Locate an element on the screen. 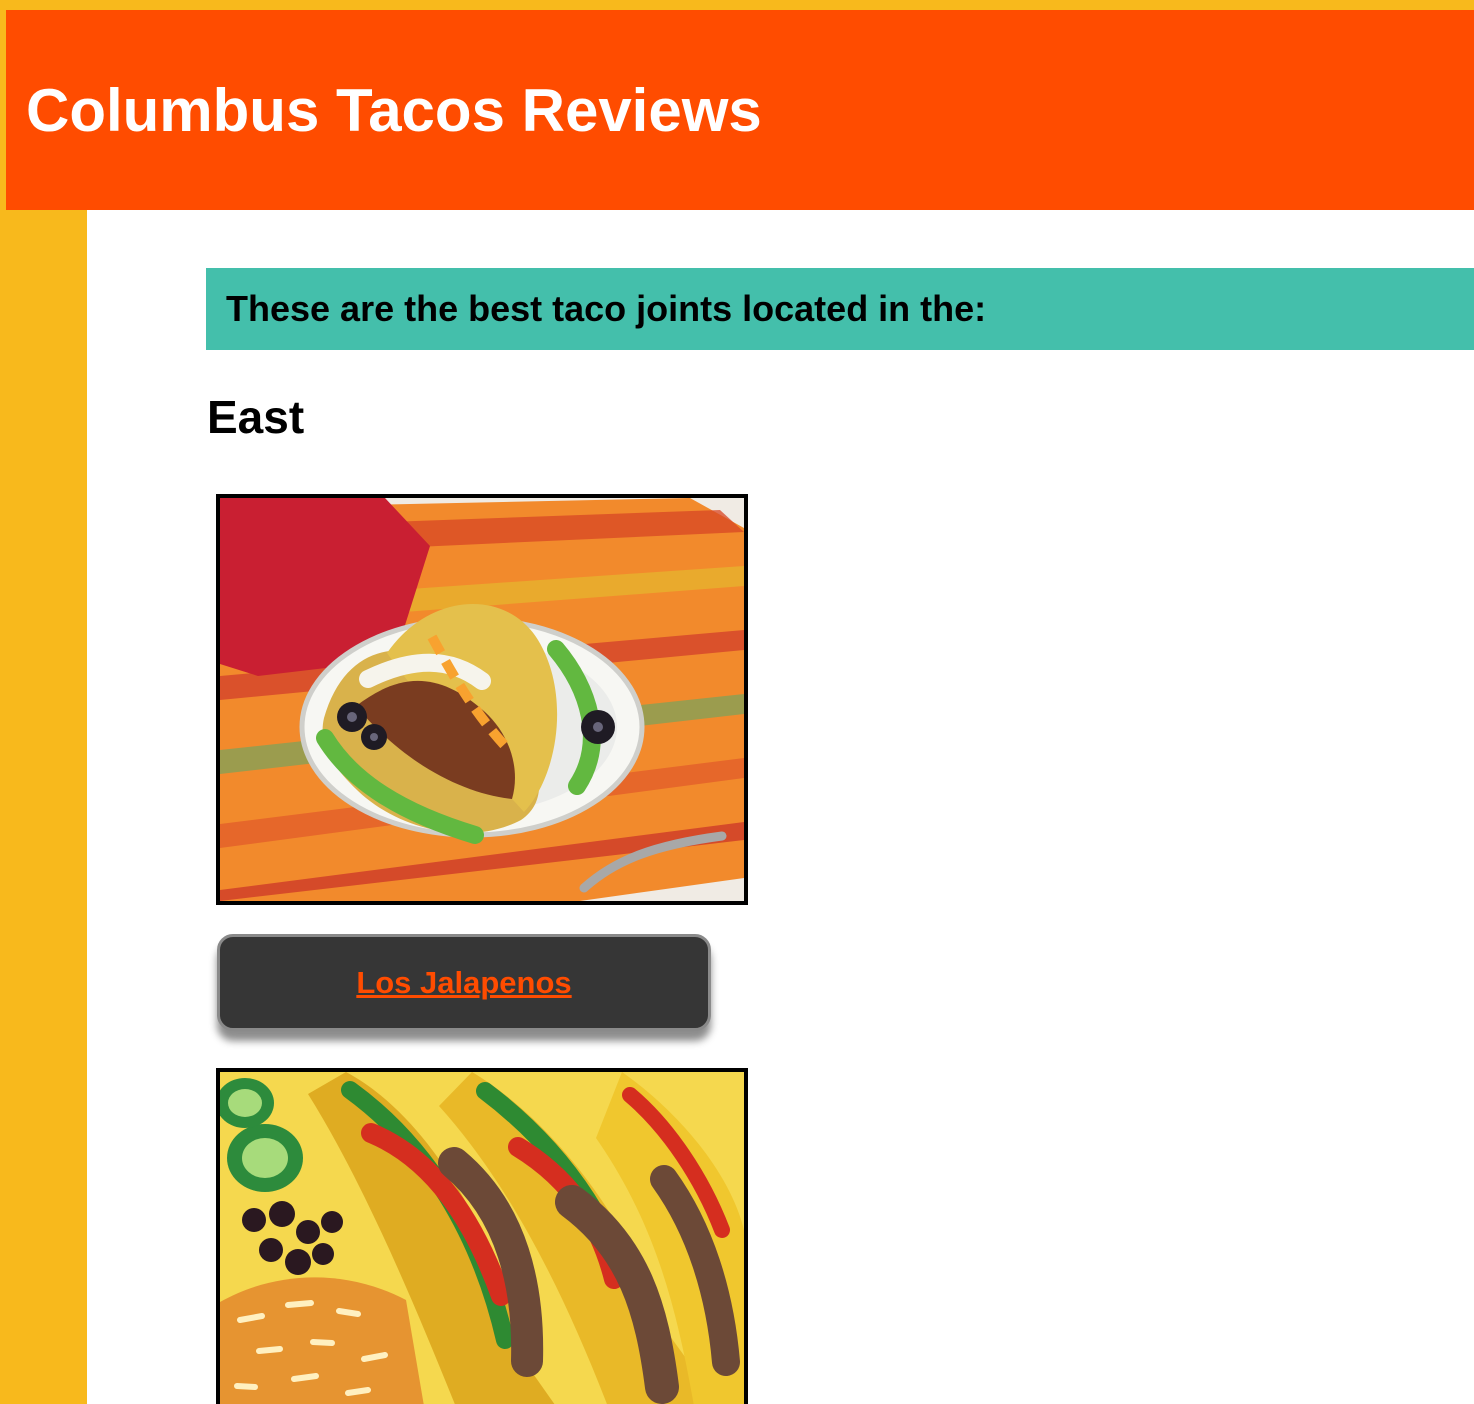 This screenshot has height=1404, width=1474. site-title: Columbus Tacos Reviews is located at coordinates (394, 110).